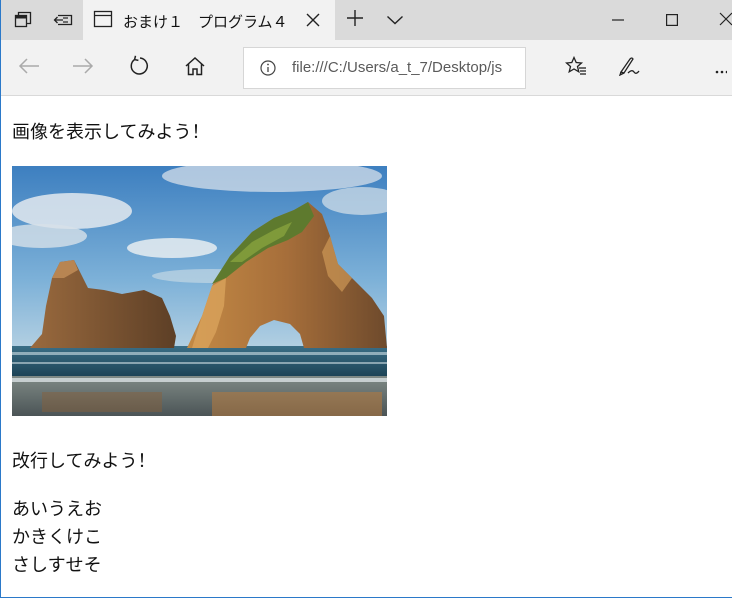 The height and width of the screenshot is (598, 732). What do you see at coordinates (408, 67) in the screenshot?
I see `url-text: file:///C:/Users/a_t_7/Desktop/js` at bounding box center [408, 67].